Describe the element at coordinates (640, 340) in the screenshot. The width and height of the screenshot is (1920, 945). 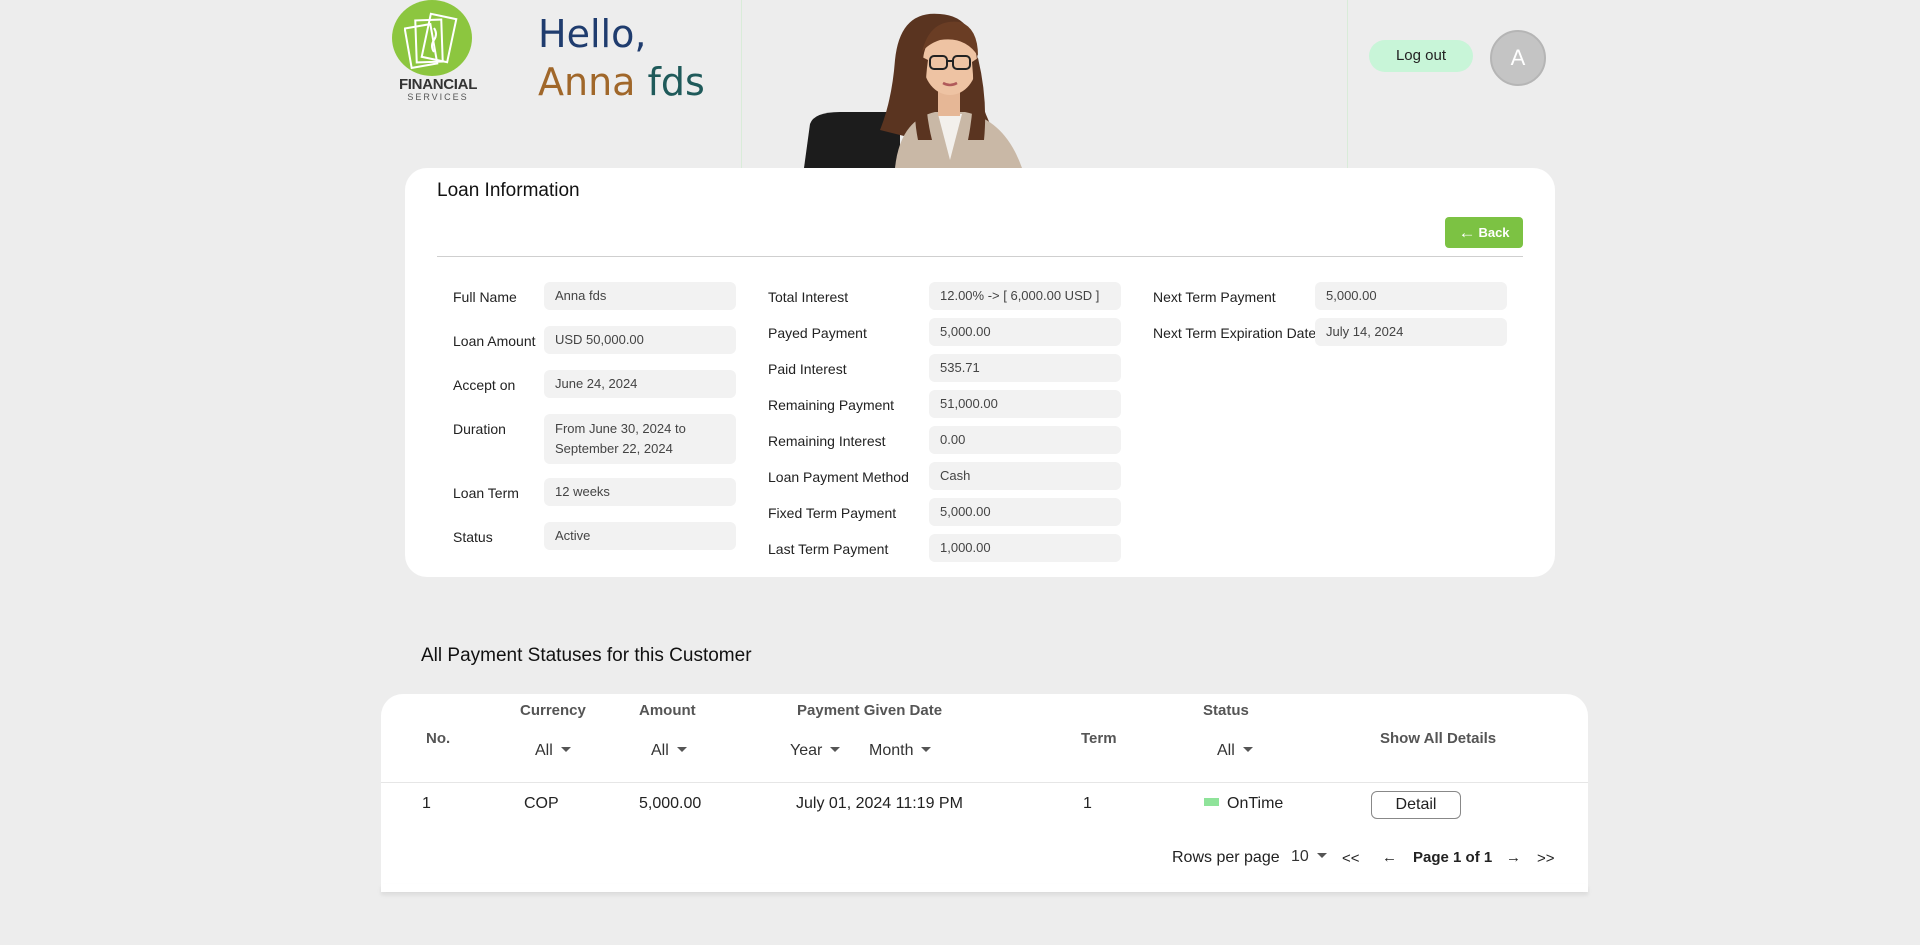
I see `field-value-loan-amount: USD 50,000.00` at that location.